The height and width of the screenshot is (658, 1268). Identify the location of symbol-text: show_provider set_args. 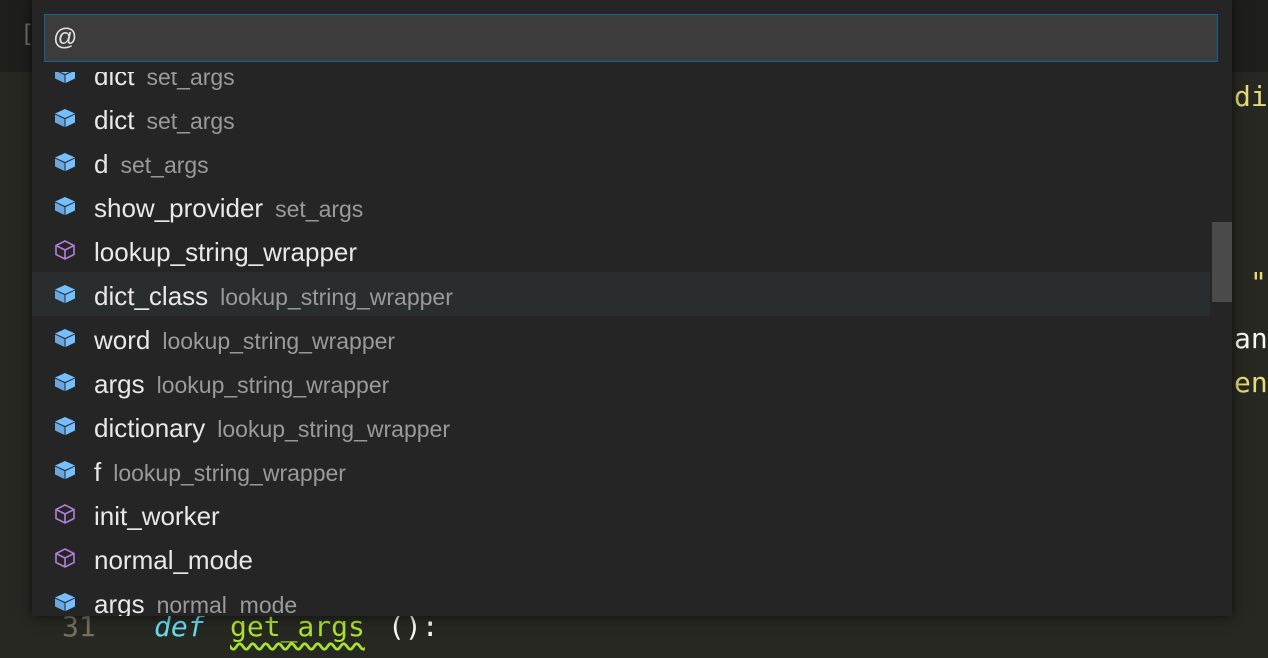
(228, 208).